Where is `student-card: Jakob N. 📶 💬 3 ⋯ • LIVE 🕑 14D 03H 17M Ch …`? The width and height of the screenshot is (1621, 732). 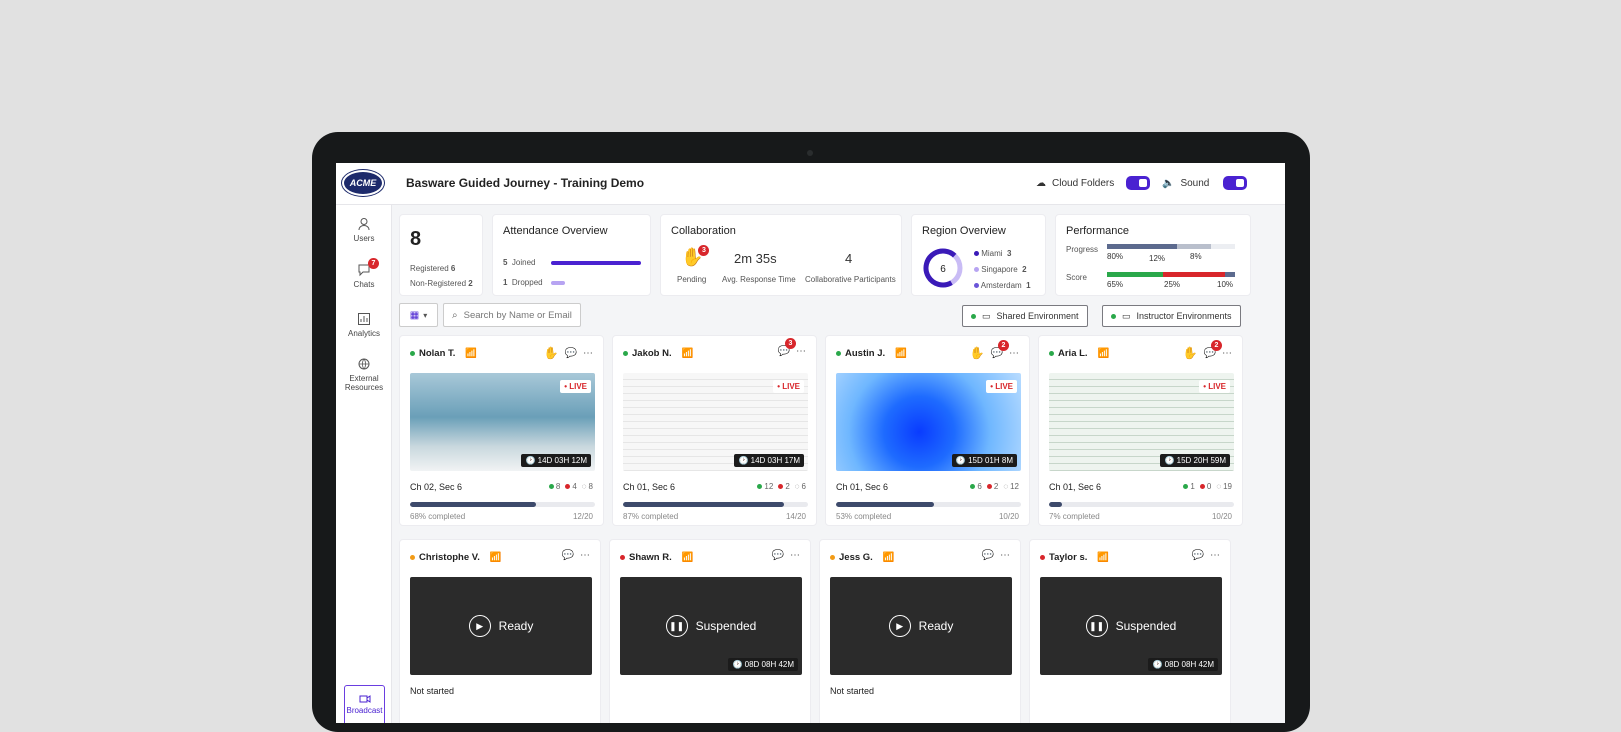 student-card: Jakob N. 📶 💬 3 ⋯ • LIVE 🕑 14D 03H 17M Ch … is located at coordinates (714, 430).